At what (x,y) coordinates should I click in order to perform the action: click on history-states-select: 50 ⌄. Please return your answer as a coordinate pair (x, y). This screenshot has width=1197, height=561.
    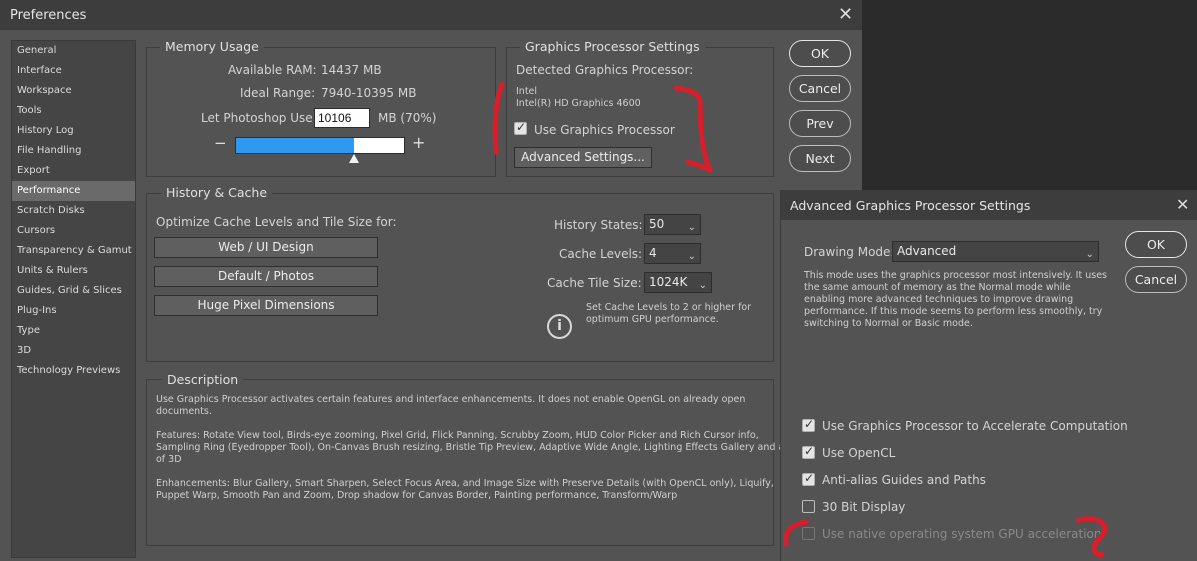
    Looking at the image, I should click on (672, 224).